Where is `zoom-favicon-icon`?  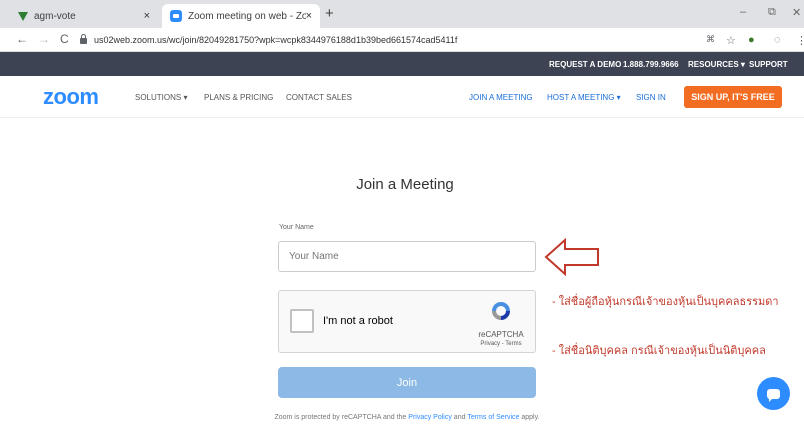 zoom-favicon-icon is located at coordinates (176, 16).